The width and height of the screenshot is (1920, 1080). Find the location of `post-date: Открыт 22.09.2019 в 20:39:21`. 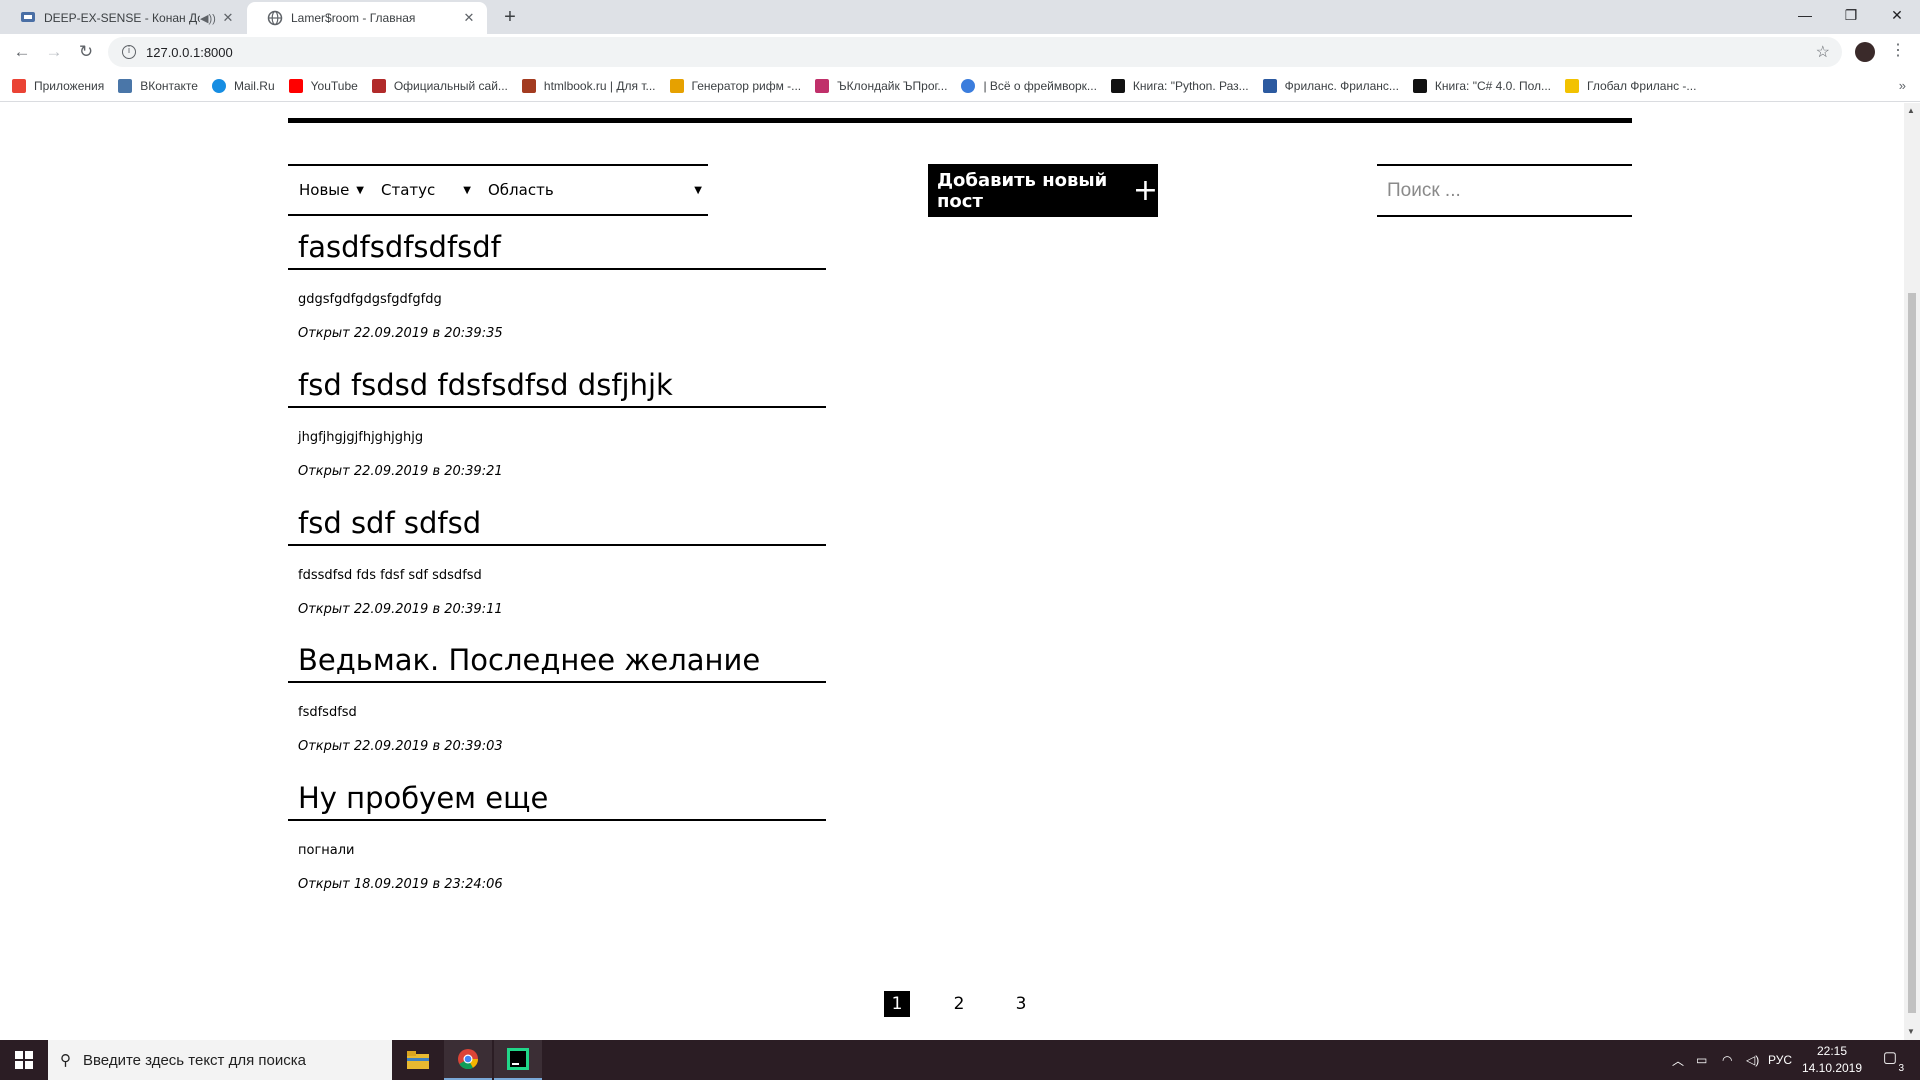

post-date: Открыт 22.09.2019 в 20:39:21 is located at coordinates (400, 471).